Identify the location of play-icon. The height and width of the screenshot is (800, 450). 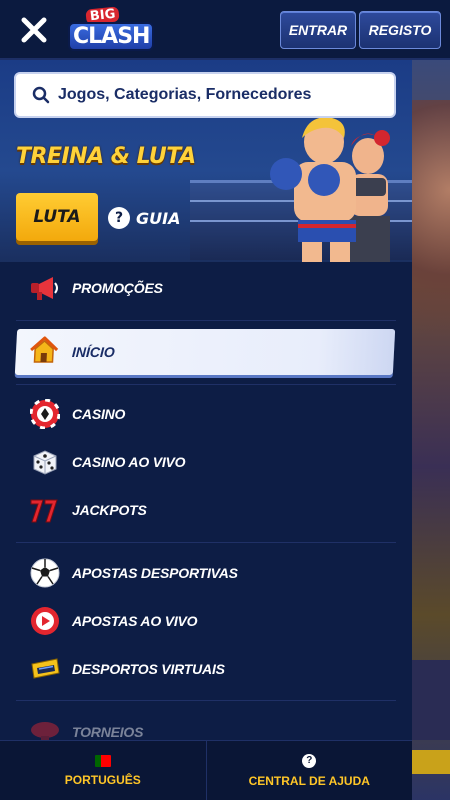
(45, 621).